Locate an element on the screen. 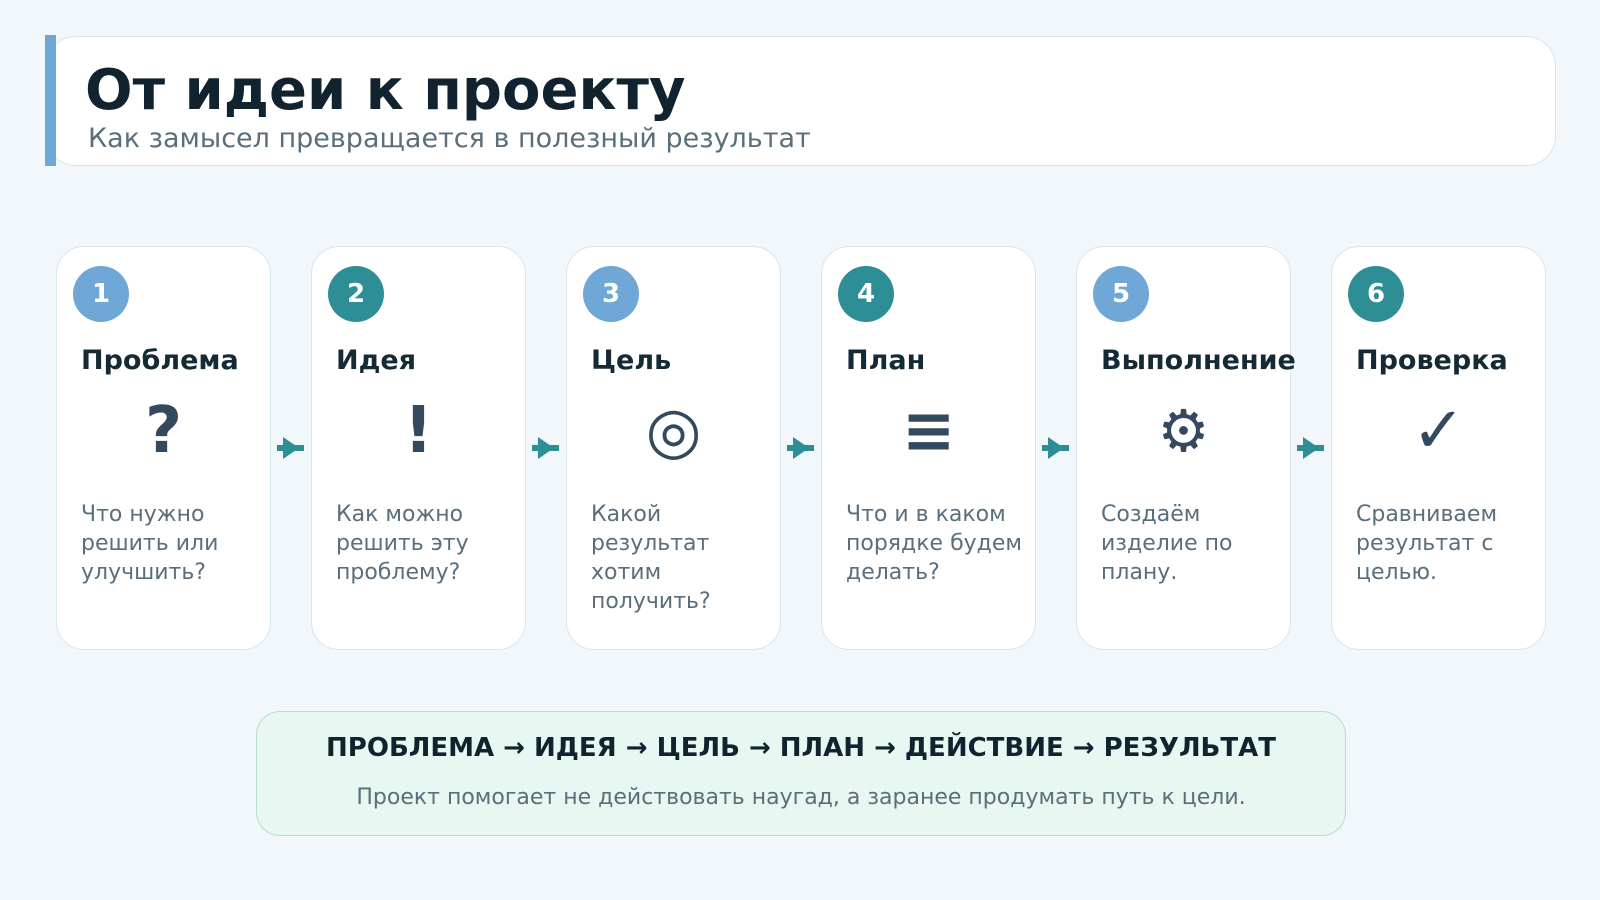  step-title: План is located at coordinates (886, 360).